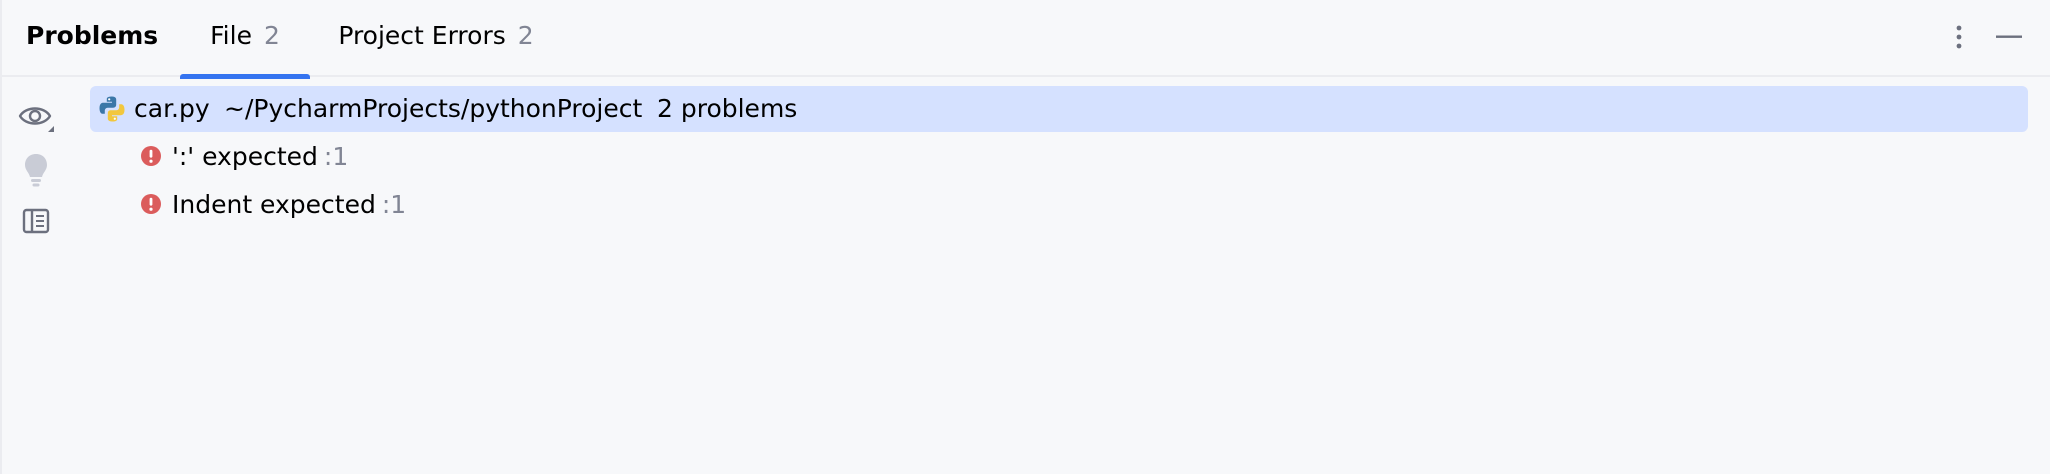 The width and height of the screenshot is (2050, 474). I want to click on tab-project-errors-label: Project Errors, so click(422, 35).